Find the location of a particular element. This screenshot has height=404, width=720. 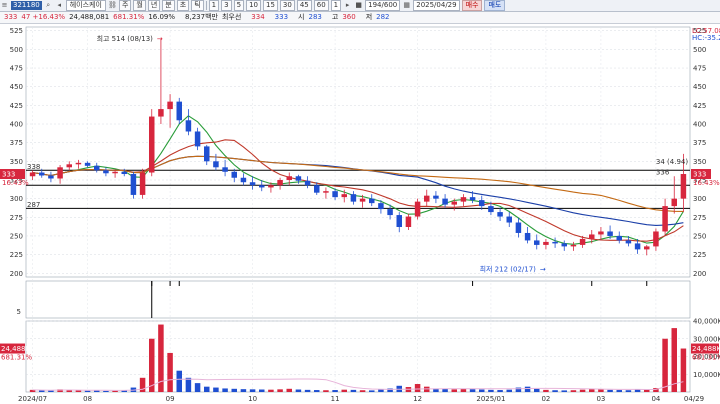

link-icon: ⛓ is located at coordinates (112, 5).